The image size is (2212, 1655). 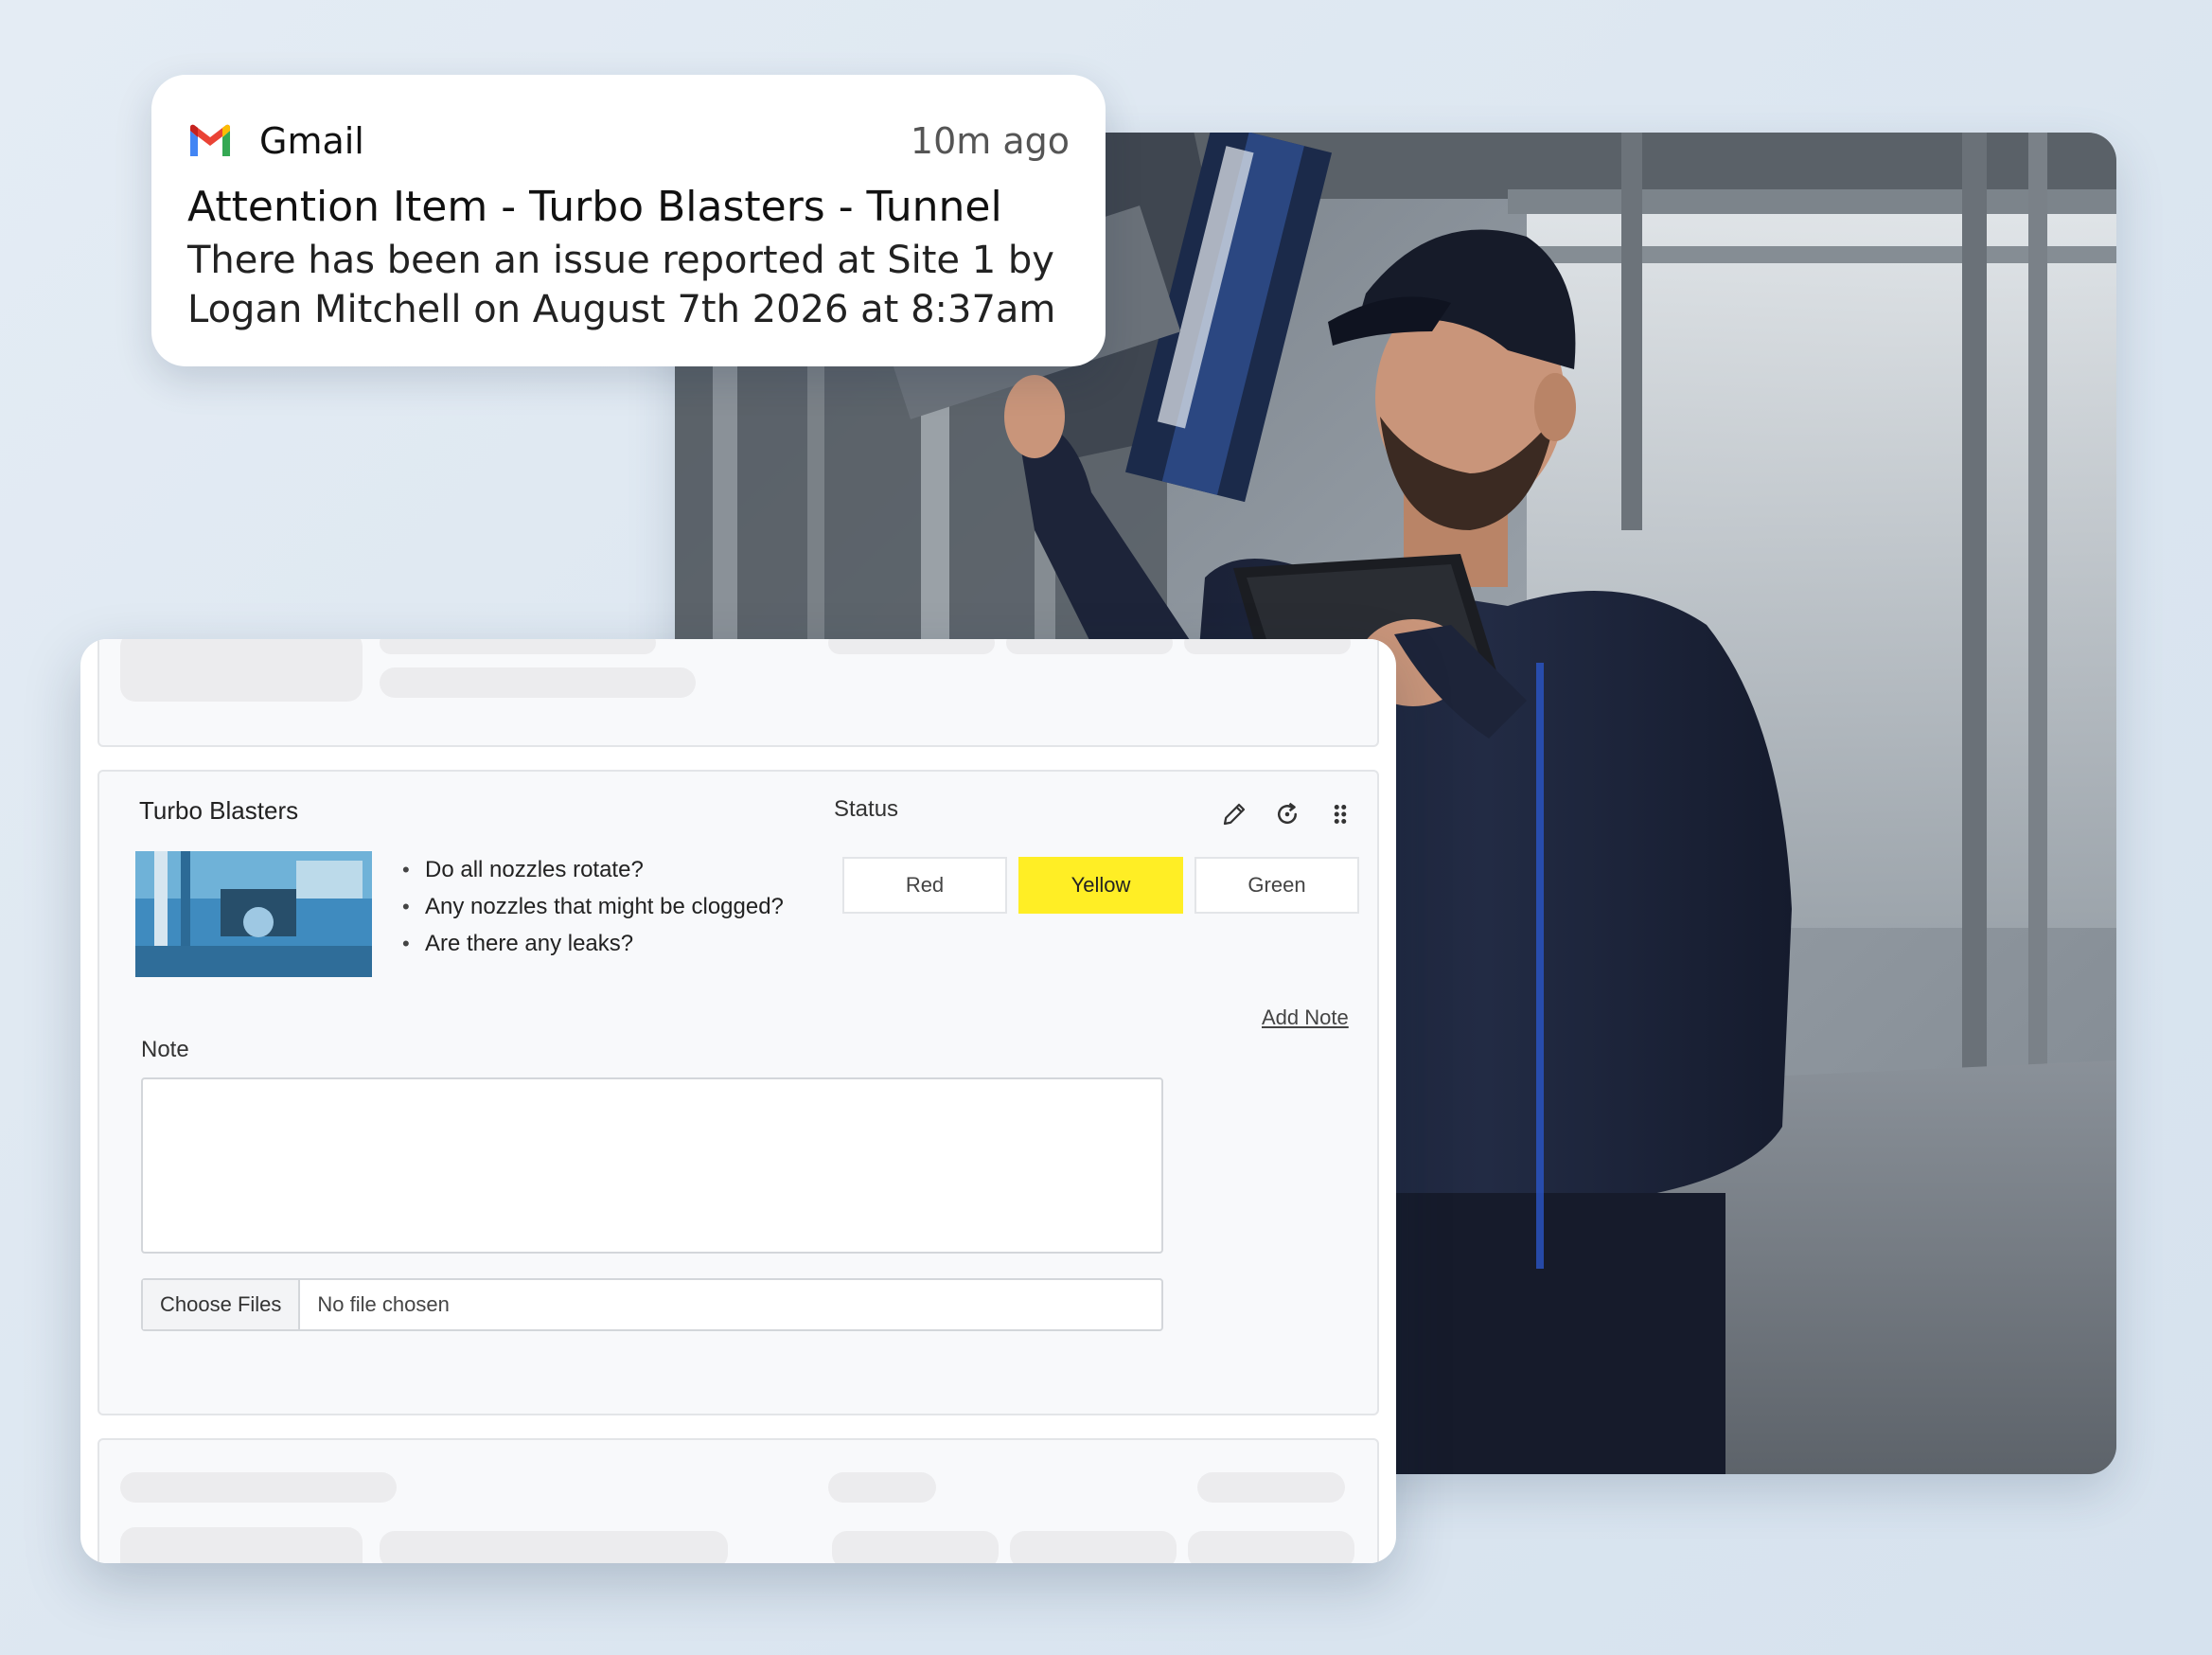 What do you see at coordinates (311, 141) in the screenshot?
I see `notification-app-name: Gmail` at bounding box center [311, 141].